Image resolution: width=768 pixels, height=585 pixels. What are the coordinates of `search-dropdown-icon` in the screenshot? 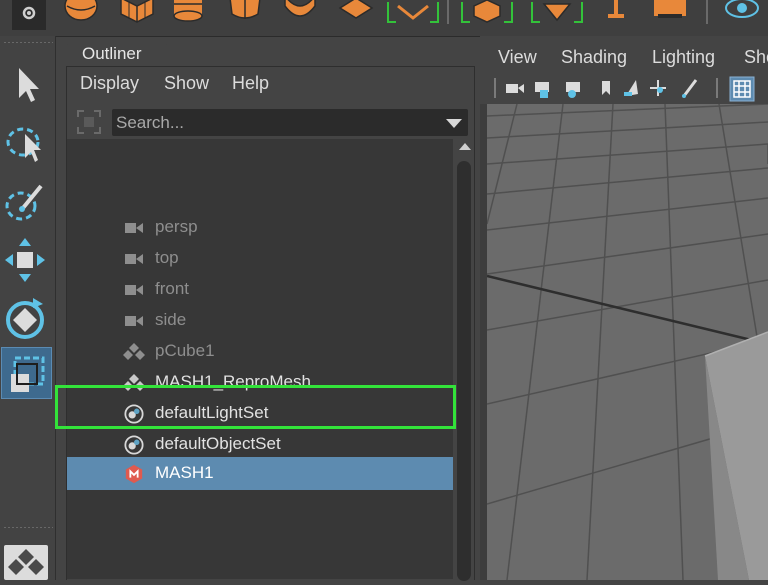 It's located at (454, 123).